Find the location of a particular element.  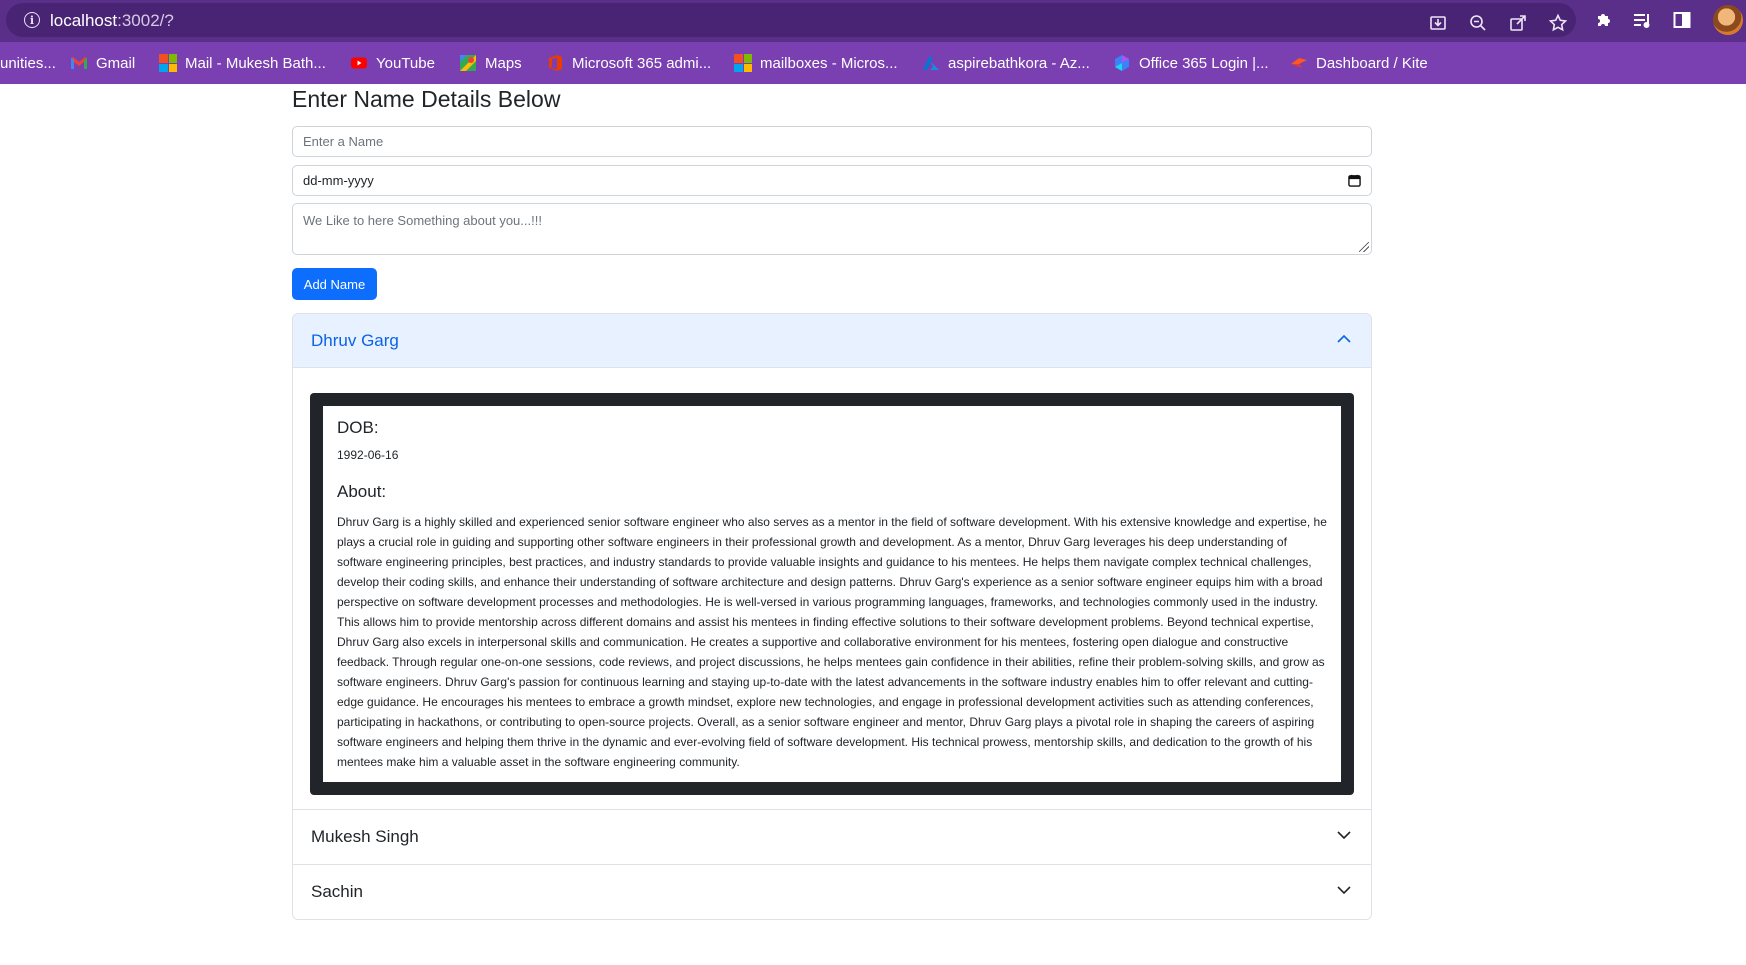

accordion-header-sachin: Sachin is located at coordinates (832, 892).